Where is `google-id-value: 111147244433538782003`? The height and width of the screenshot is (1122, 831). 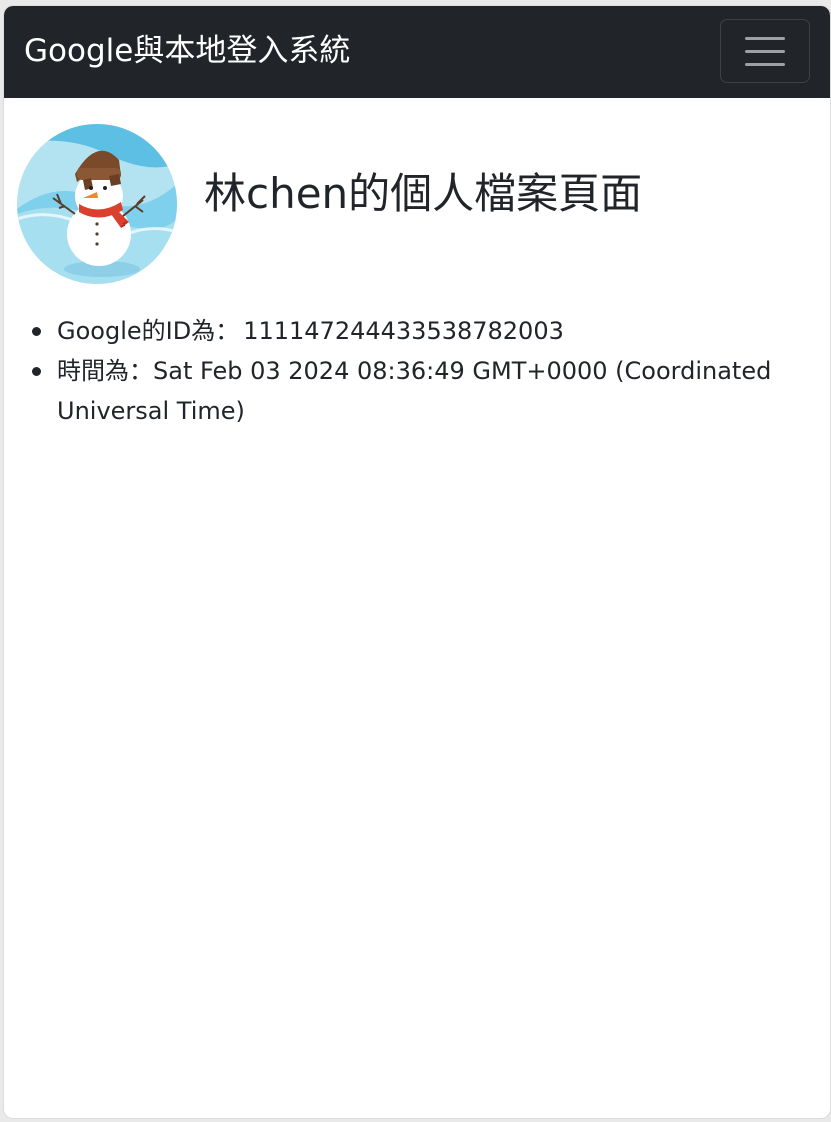 google-id-value: 111147244433538782003 is located at coordinates (403, 331).